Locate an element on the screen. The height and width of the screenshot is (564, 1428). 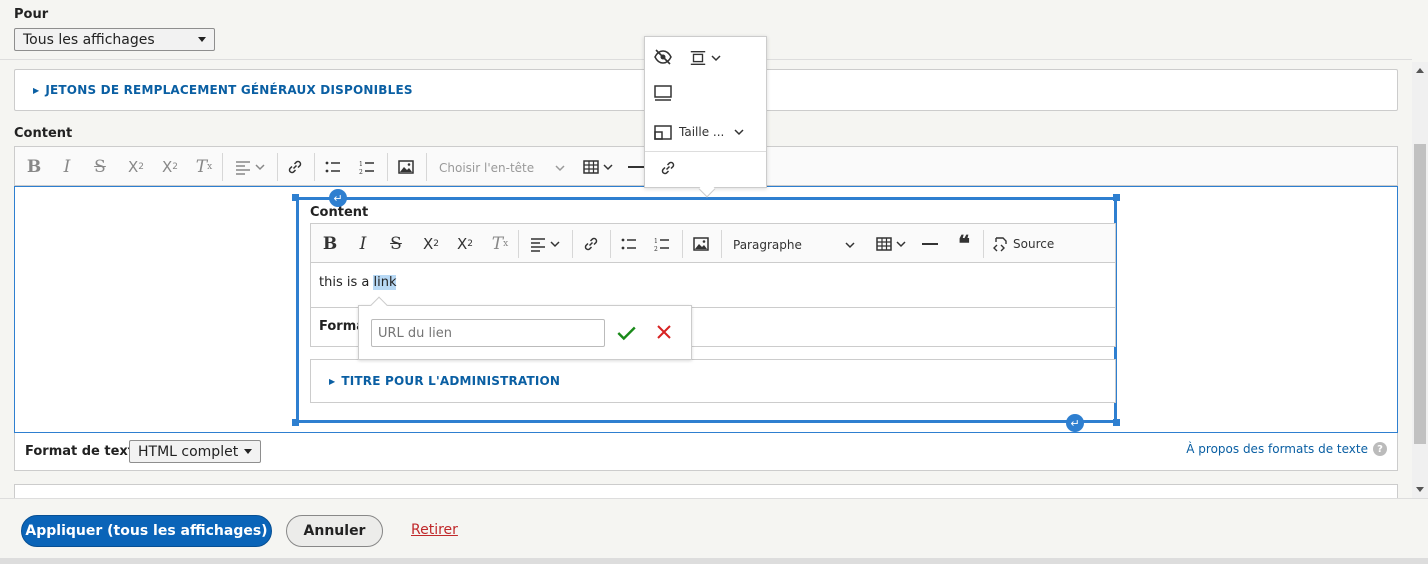
toggle-alt-text-button is located at coordinates (665, 94).